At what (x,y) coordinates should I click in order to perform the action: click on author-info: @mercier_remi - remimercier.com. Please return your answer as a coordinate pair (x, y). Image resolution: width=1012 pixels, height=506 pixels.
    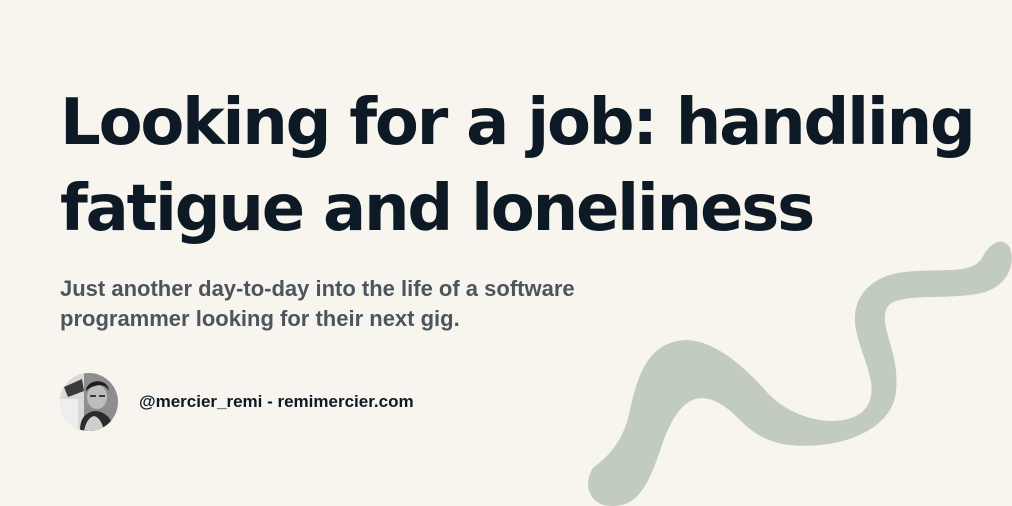
    Looking at the image, I should click on (276, 402).